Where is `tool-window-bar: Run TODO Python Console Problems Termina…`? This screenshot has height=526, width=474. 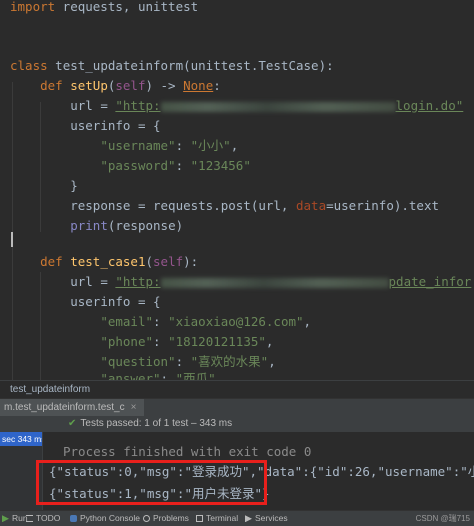
tool-window-bar: Run TODO Python Console Problems Termina… is located at coordinates (237, 518).